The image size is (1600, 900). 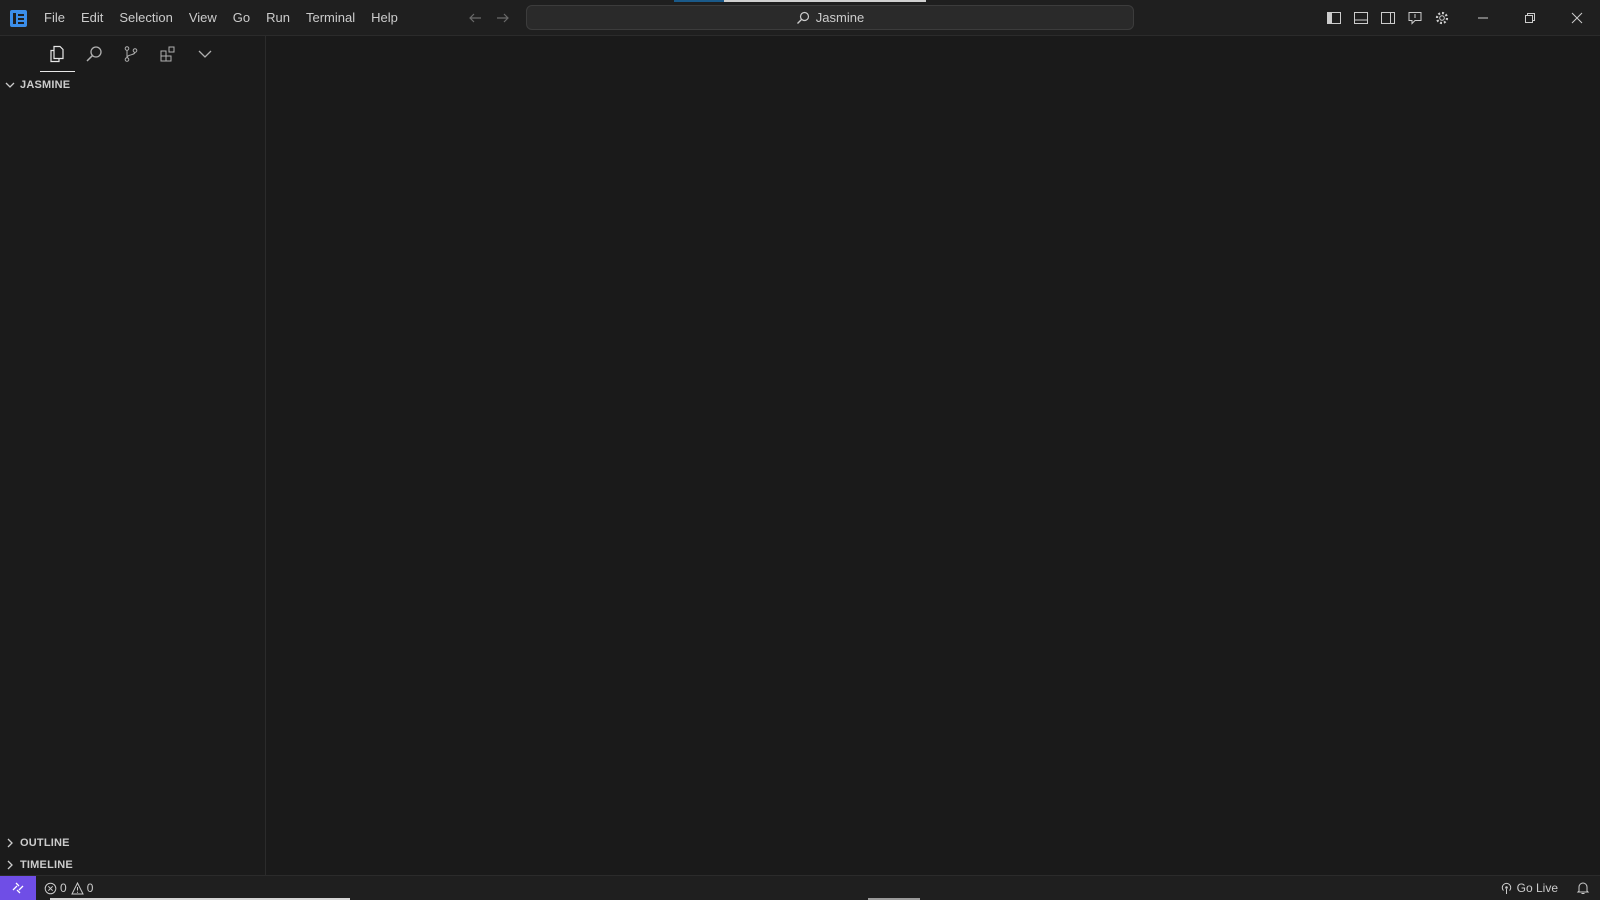 What do you see at coordinates (1583, 888) in the screenshot?
I see `notifications-bell-icon` at bounding box center [1583, 888].